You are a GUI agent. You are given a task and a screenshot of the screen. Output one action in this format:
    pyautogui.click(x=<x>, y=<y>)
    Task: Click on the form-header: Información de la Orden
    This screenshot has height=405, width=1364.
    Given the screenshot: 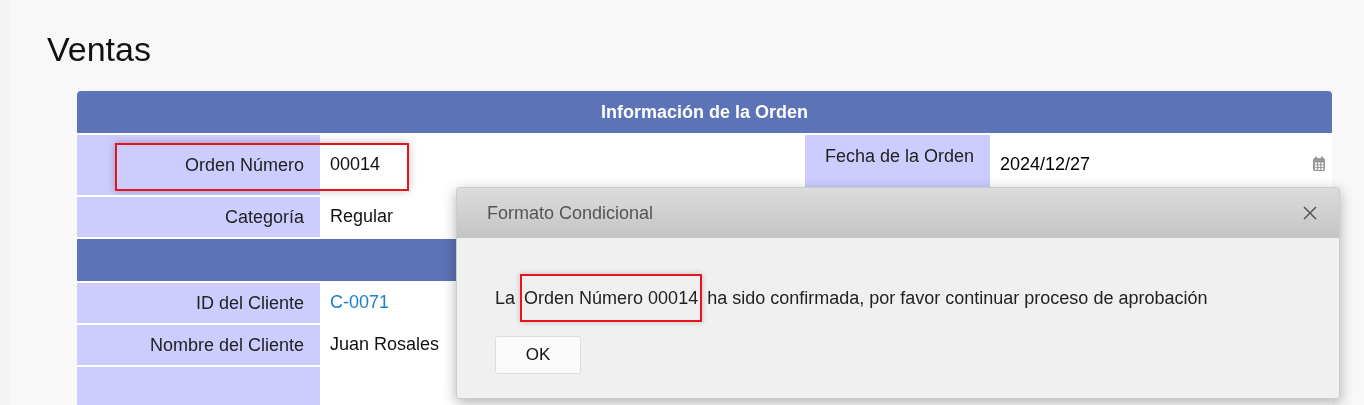 What is the action you would take?
    pyautogui.click(x=704, y=112)
    